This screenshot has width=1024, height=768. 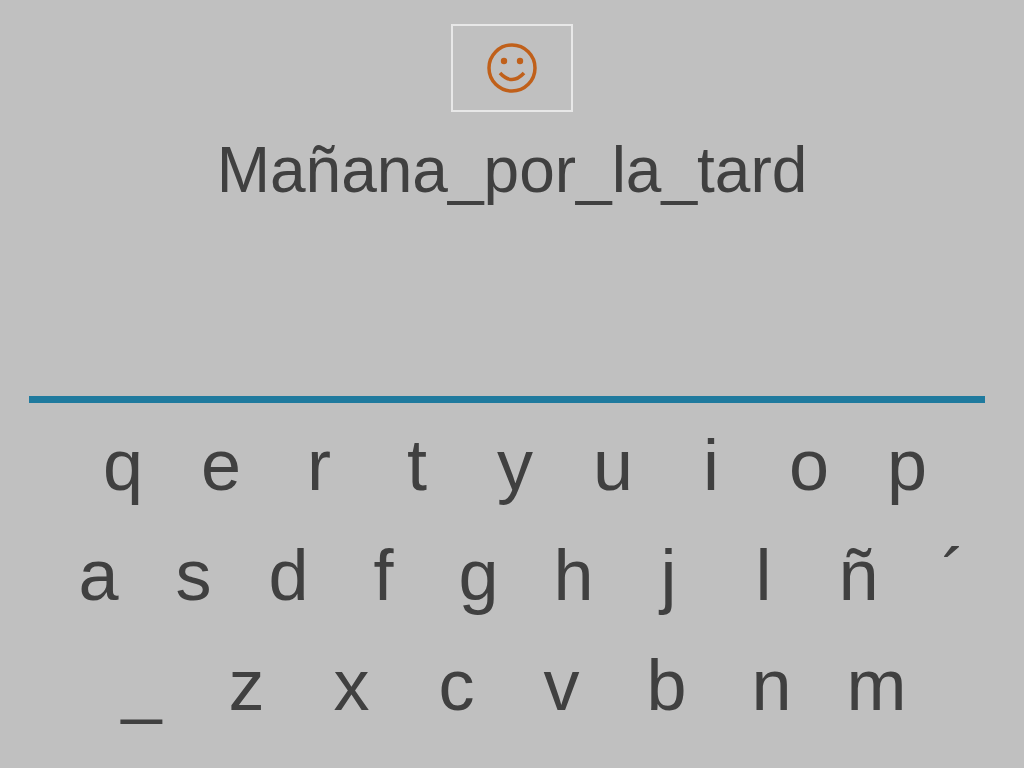 I want to click on key: l, so click(x=763, y=575).